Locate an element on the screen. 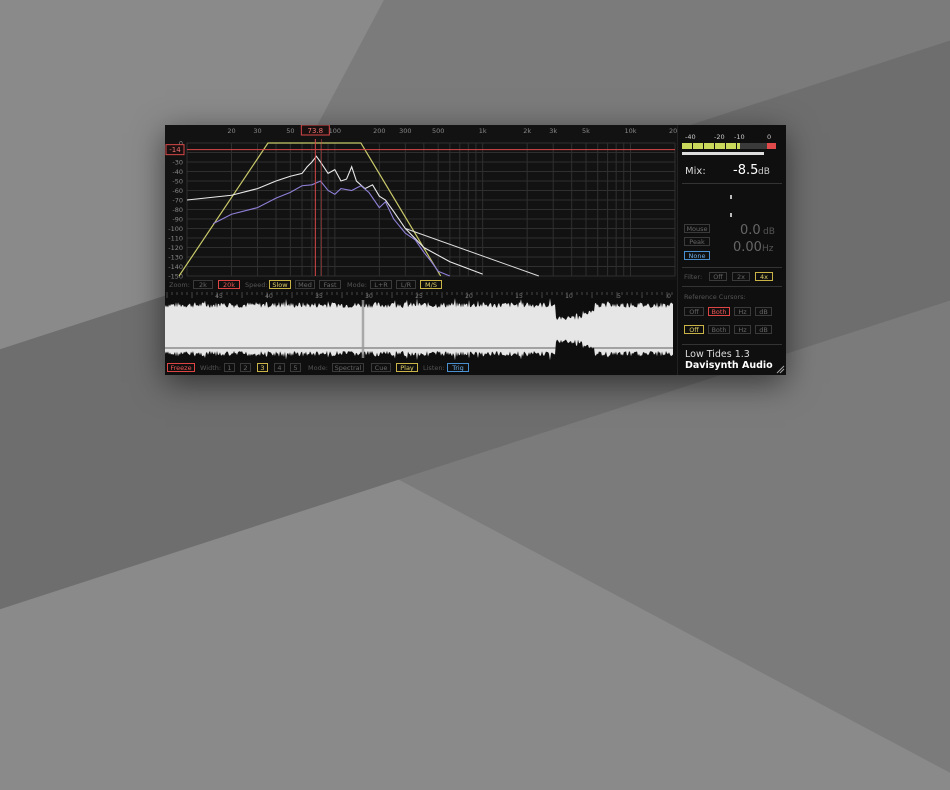 This screenshot has width=950, height=790. none-button: None is located at coordinates (697, 255).